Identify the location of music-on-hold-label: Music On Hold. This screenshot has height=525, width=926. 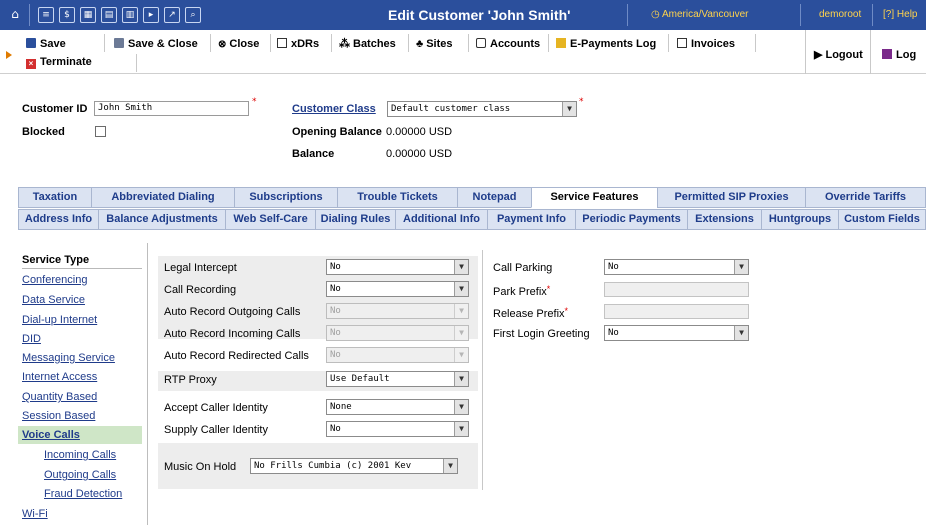
(200, 467).